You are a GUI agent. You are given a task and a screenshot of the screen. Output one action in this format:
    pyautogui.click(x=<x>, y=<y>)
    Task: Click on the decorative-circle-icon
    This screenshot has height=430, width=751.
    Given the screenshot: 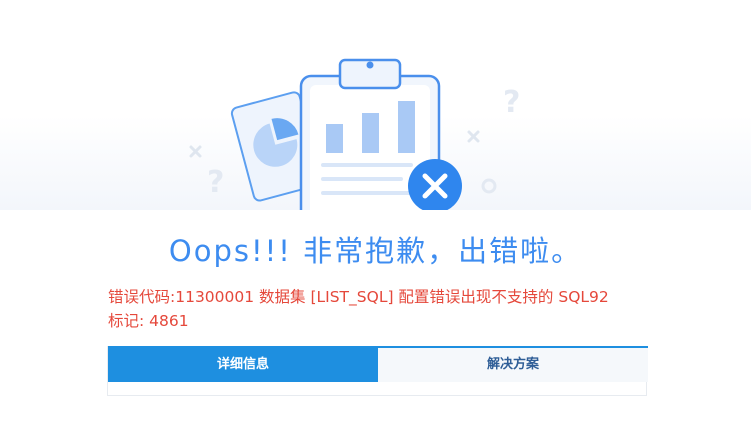 What is the action you would take?
    pyautogui.click(x=489, y=186)
    